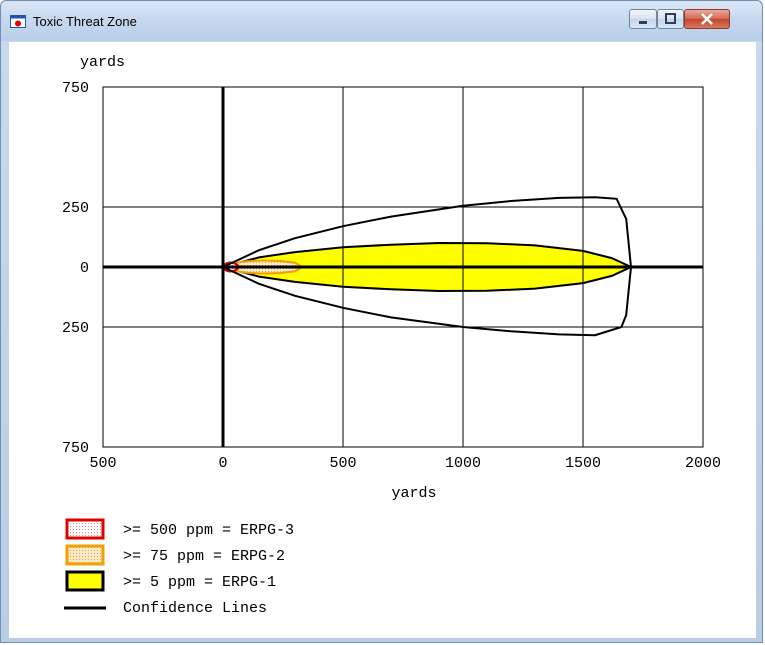 This screenshot has width=765, height=645. I want to click on legend-label: >= 5 ppm = ERPG-1, so click(199, 582).